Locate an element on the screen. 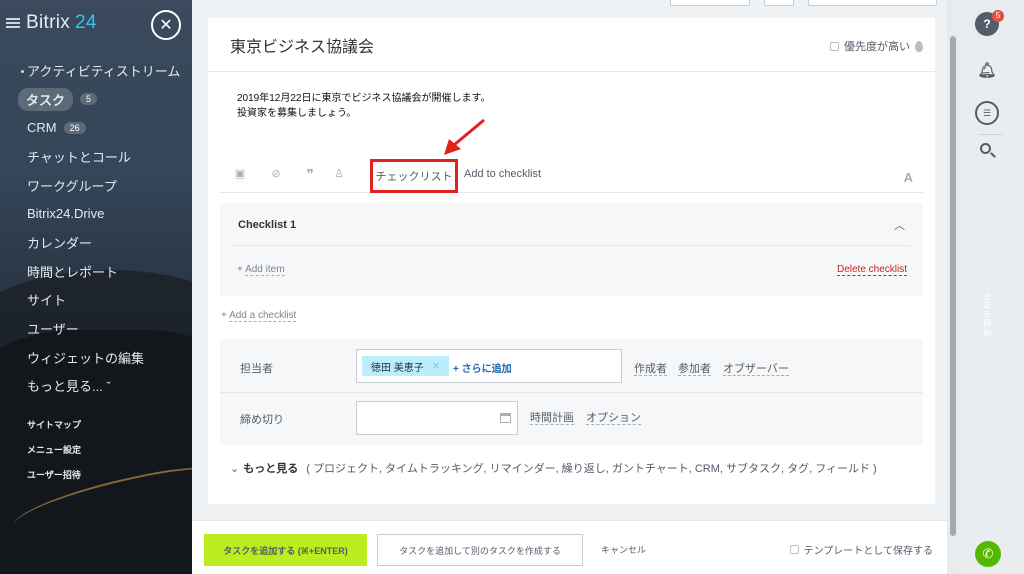  chevron-up-icon: ︿ is located at coordinates (899, 225).